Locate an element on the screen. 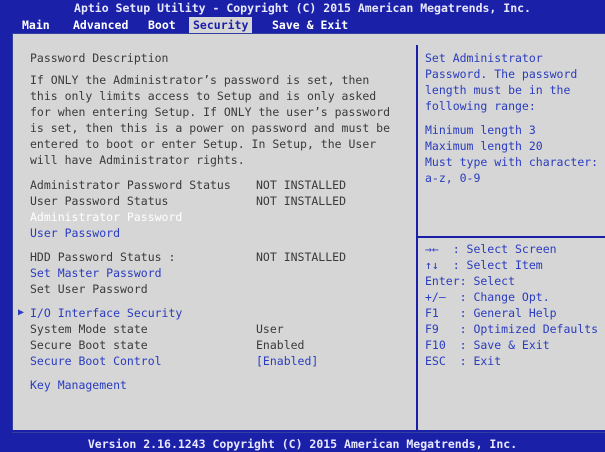 This screenshot has width=605, height=452. key-management-item: Key Management is located at coordinates (78, 385).